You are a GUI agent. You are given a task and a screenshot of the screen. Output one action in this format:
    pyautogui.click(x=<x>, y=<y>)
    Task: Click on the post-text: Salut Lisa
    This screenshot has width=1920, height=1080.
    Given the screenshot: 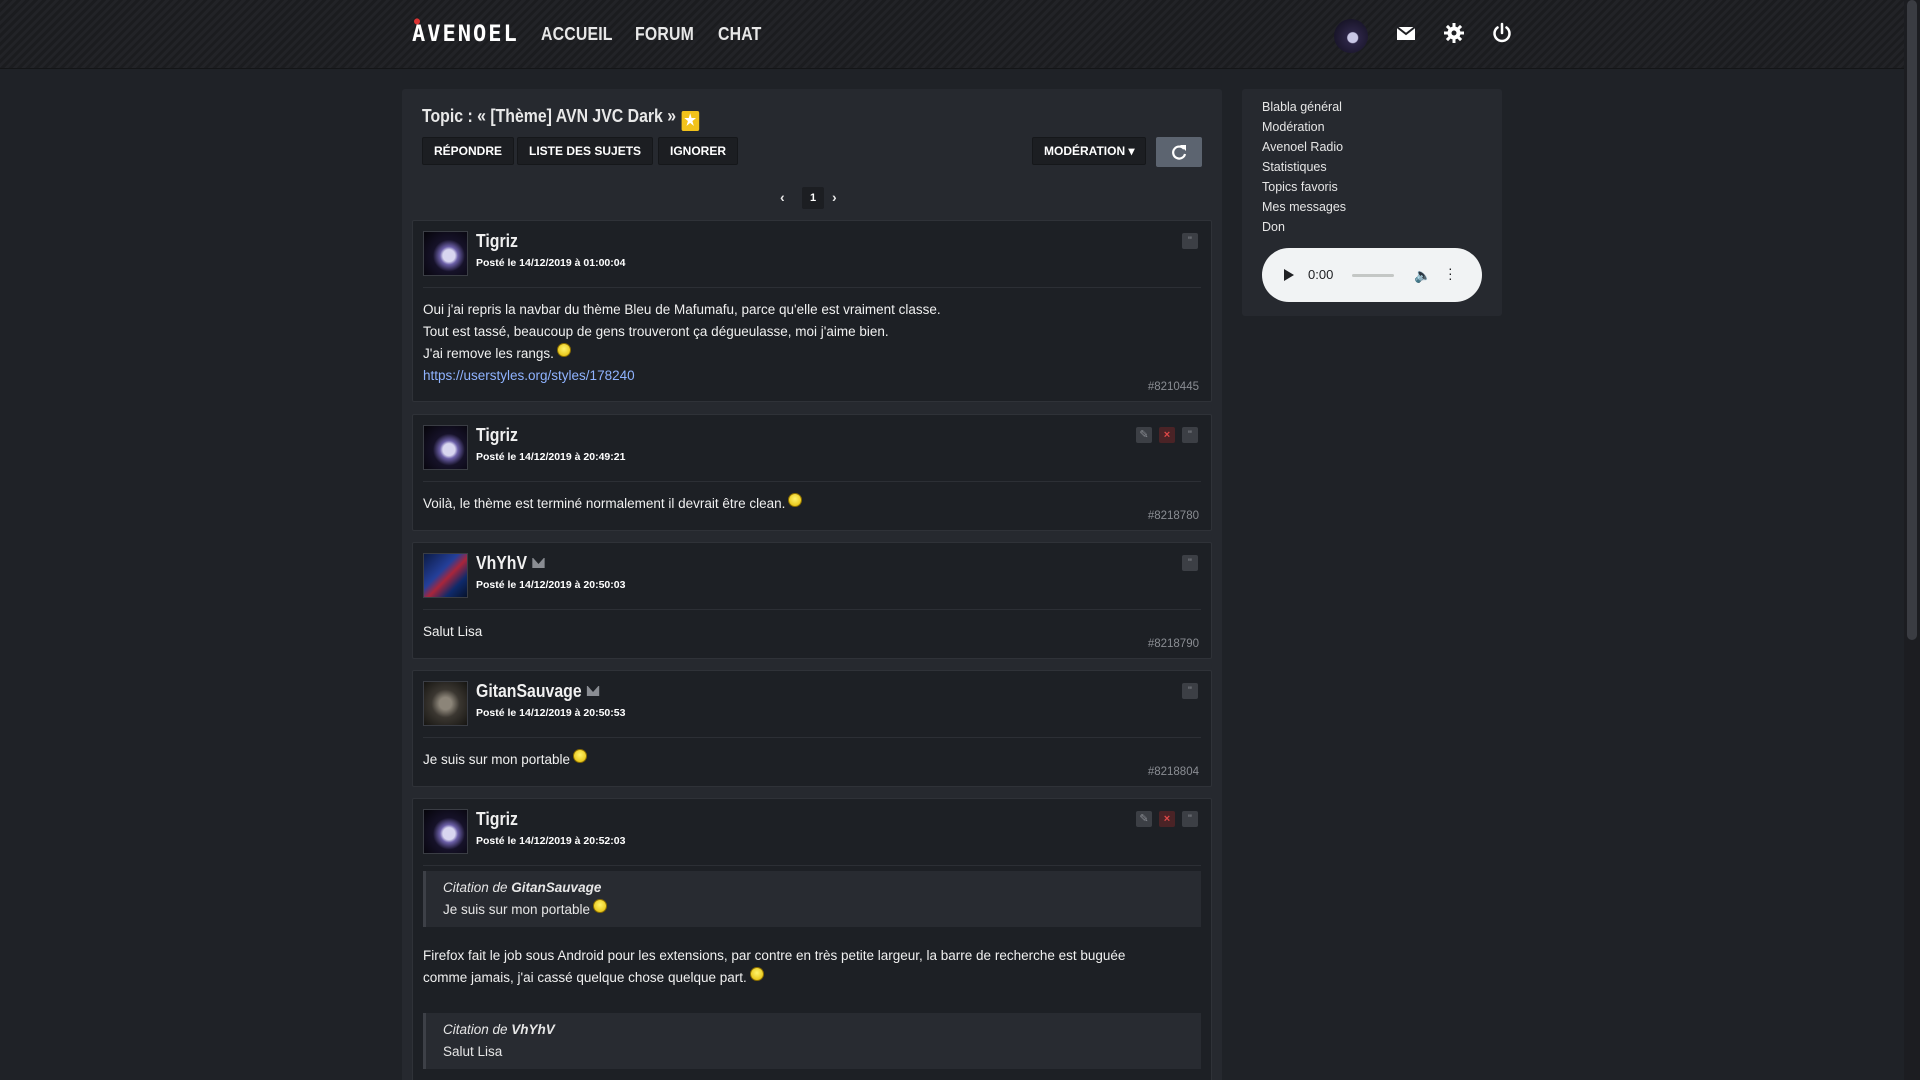 What is the action you would take?
    pyautogui.click(x=453, y=631)
    